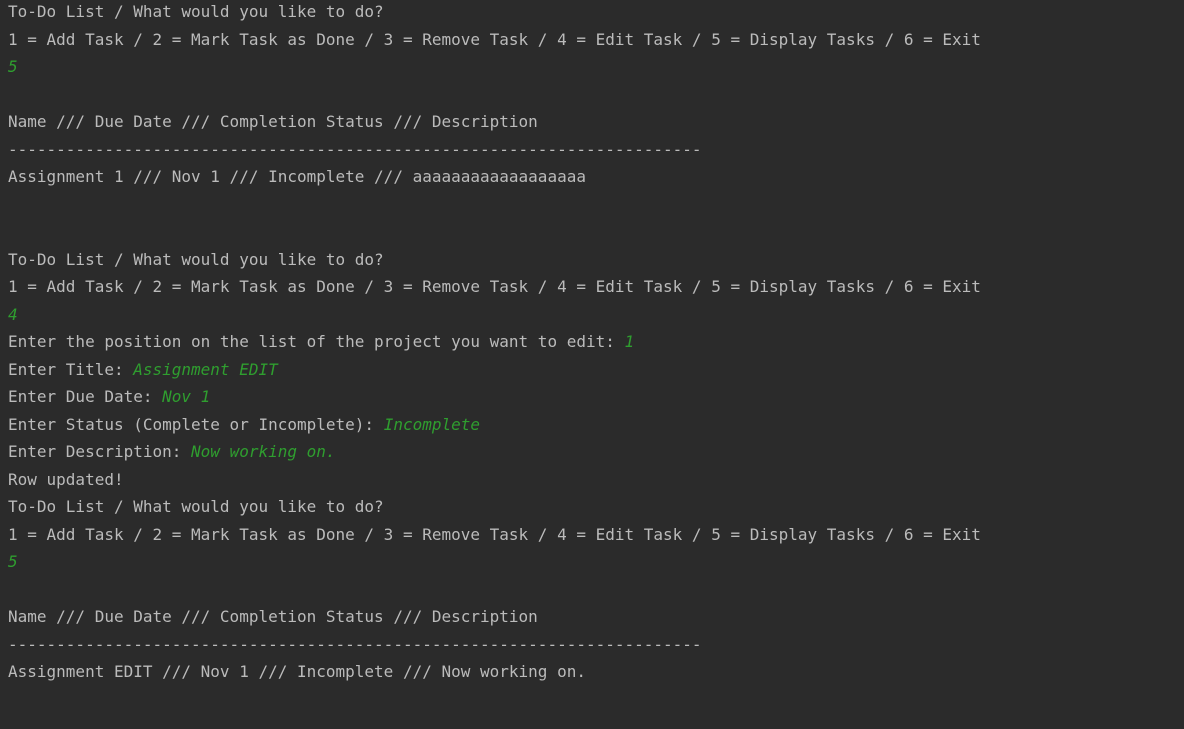 This screenshot has height=729, width=1184. What do you see at coordinates (263, 451) in the screenshot?
I see `description-input: Now working on.` at bounding box center [263, 451].